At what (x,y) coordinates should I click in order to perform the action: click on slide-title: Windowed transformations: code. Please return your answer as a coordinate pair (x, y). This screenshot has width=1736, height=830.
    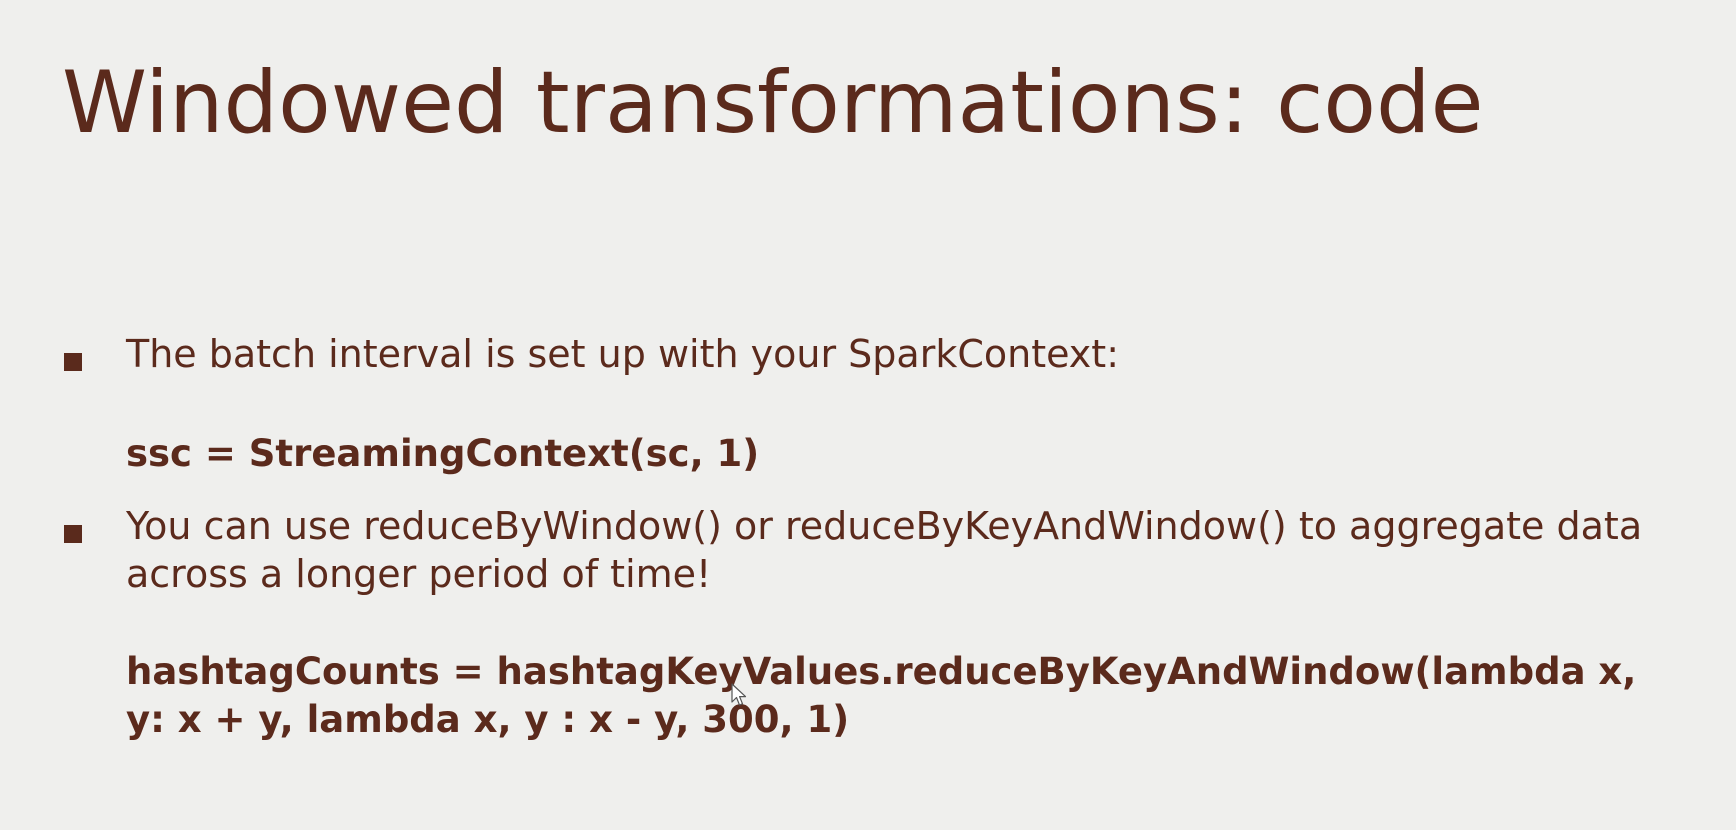
    Looking at the image, I should click on (773, 103).